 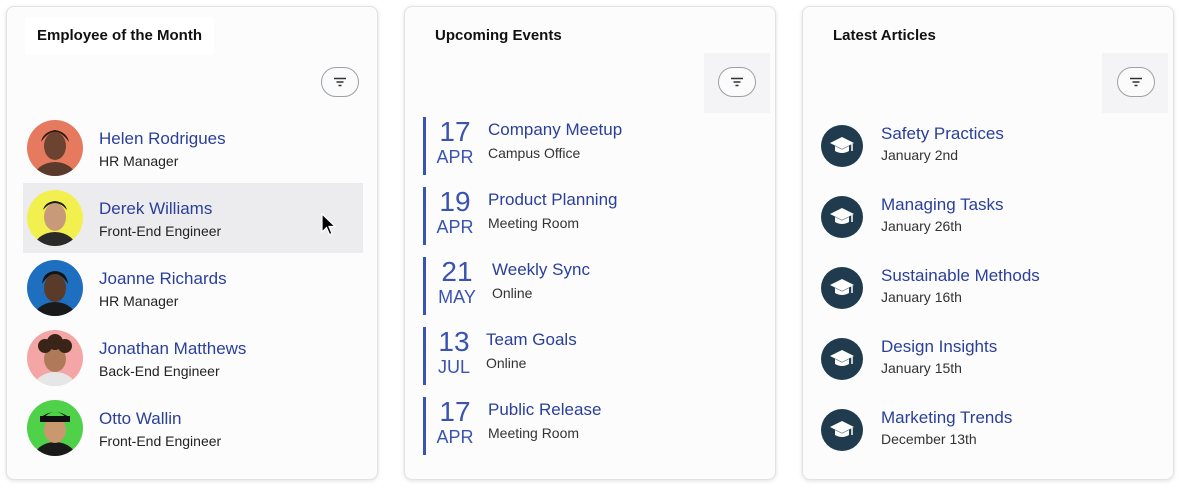 I want to click on employee-item: Derek Williams Front-End Engineer, so click(x=193, y=218).